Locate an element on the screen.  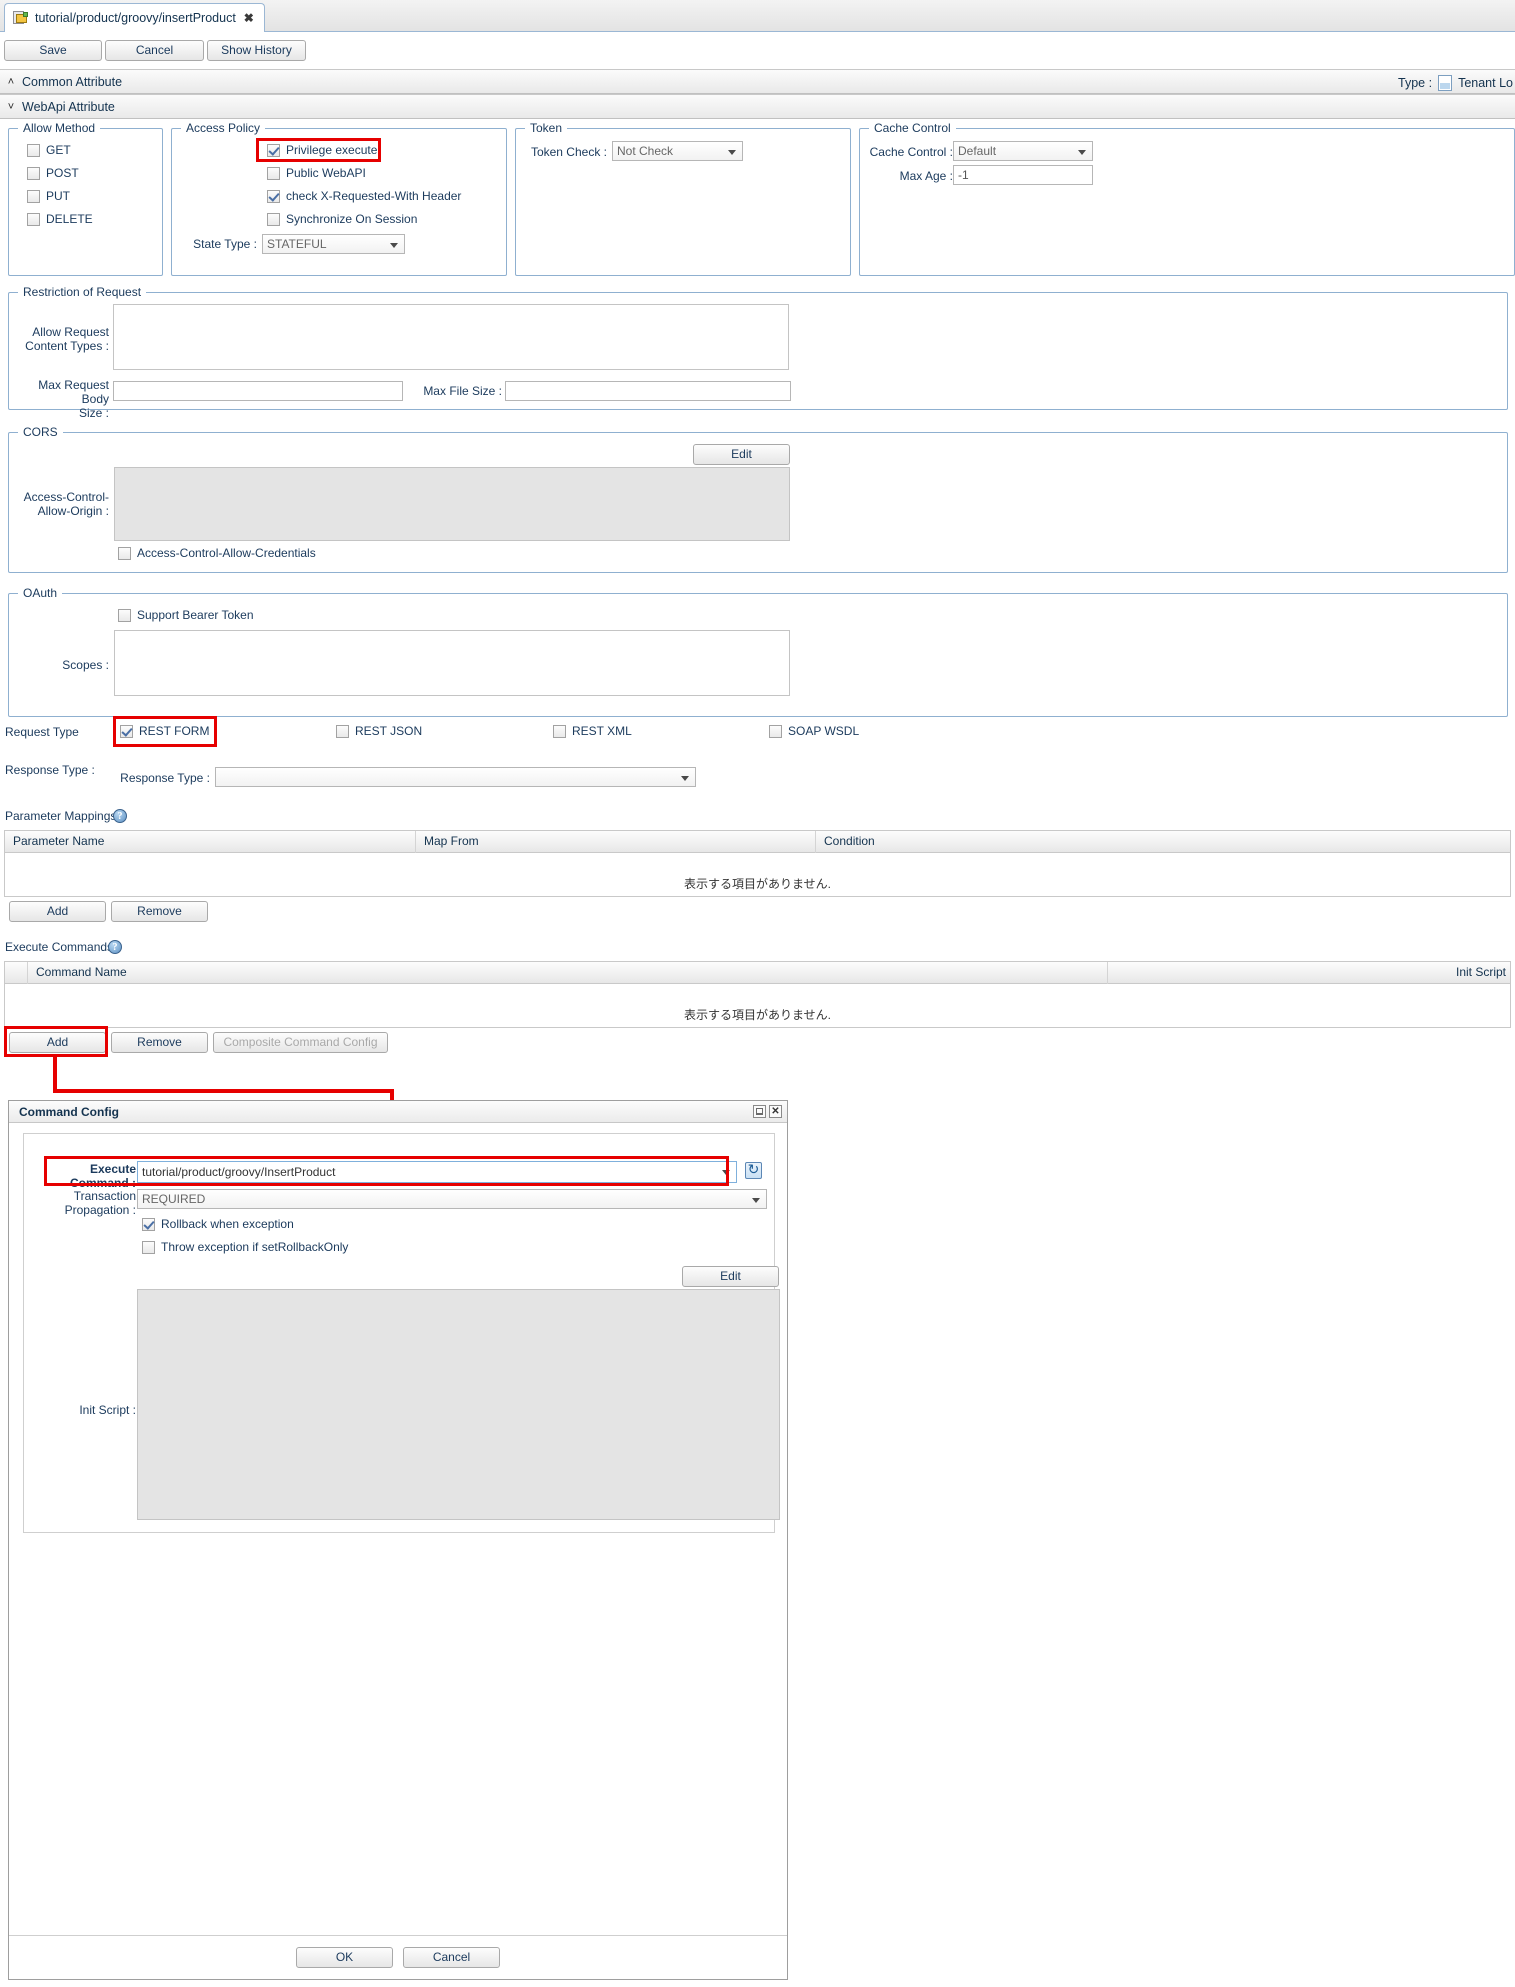
dialog-ok-button: OK is located at coordinates (344, 1957).